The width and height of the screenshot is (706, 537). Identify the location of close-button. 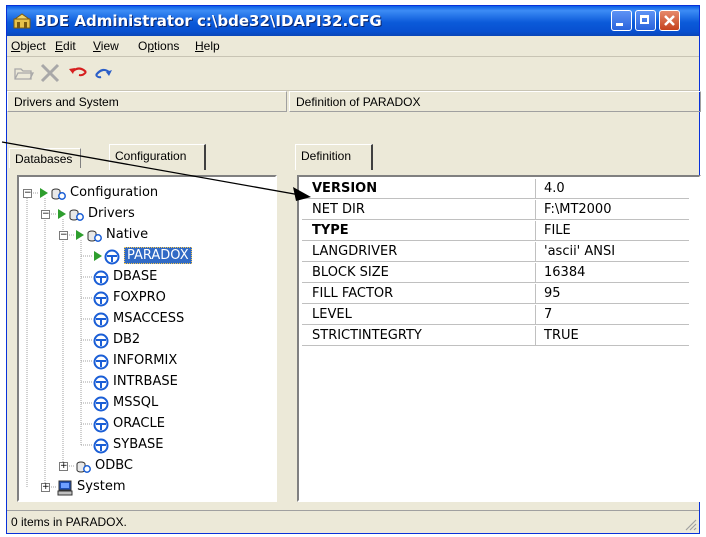
(669, 20).